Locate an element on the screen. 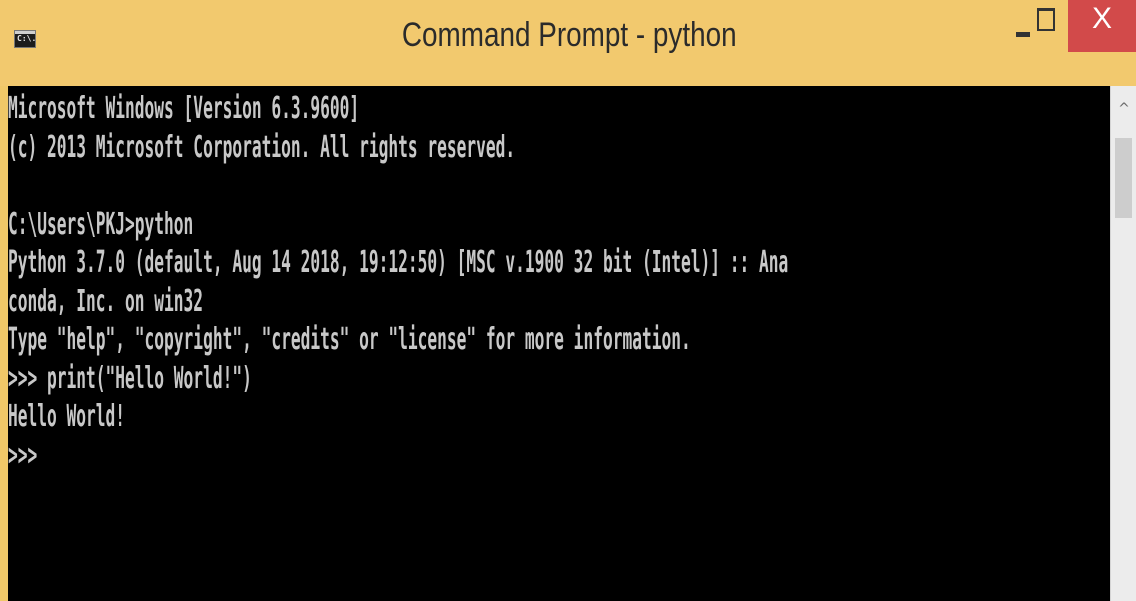  vertical-scrollbar: ^ is located at coordinates (1123, 343).